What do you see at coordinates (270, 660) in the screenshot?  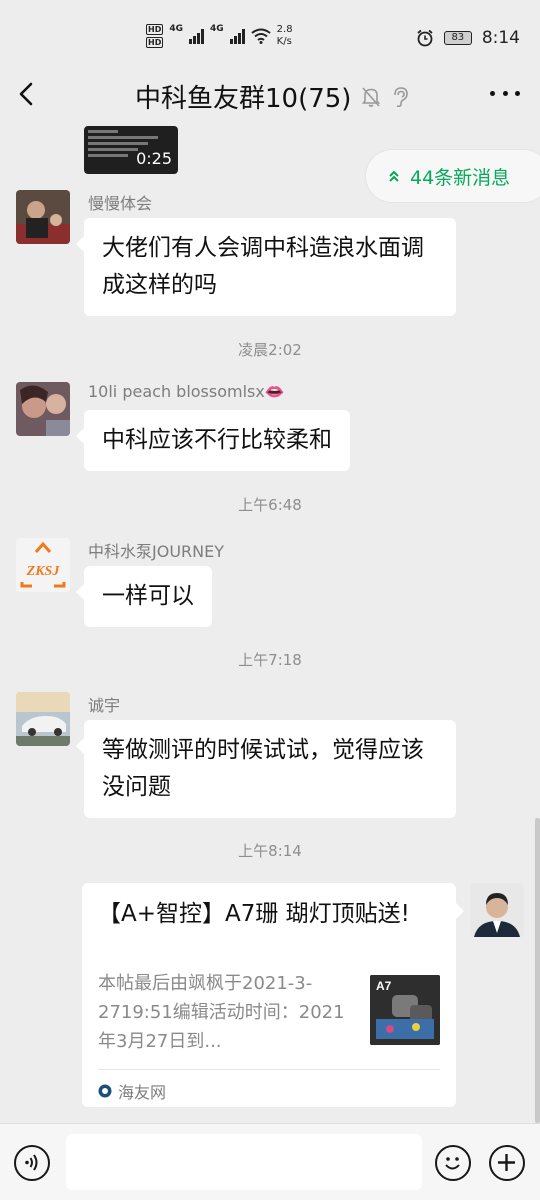 I see `timestamp: 上午7:18` at bounding box center [270, 660].